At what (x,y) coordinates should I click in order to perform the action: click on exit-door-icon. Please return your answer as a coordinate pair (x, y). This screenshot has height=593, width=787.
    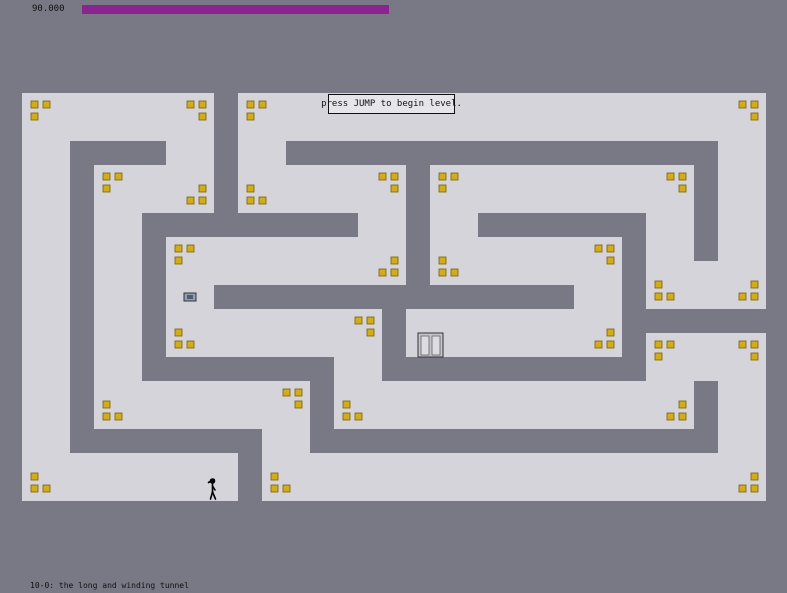
    Looking at the image, I should click on (430, 345).